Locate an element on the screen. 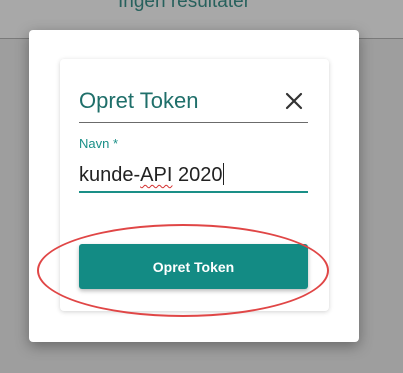  name-input: kunde-API 2020 is located at coordinates (193, 175).